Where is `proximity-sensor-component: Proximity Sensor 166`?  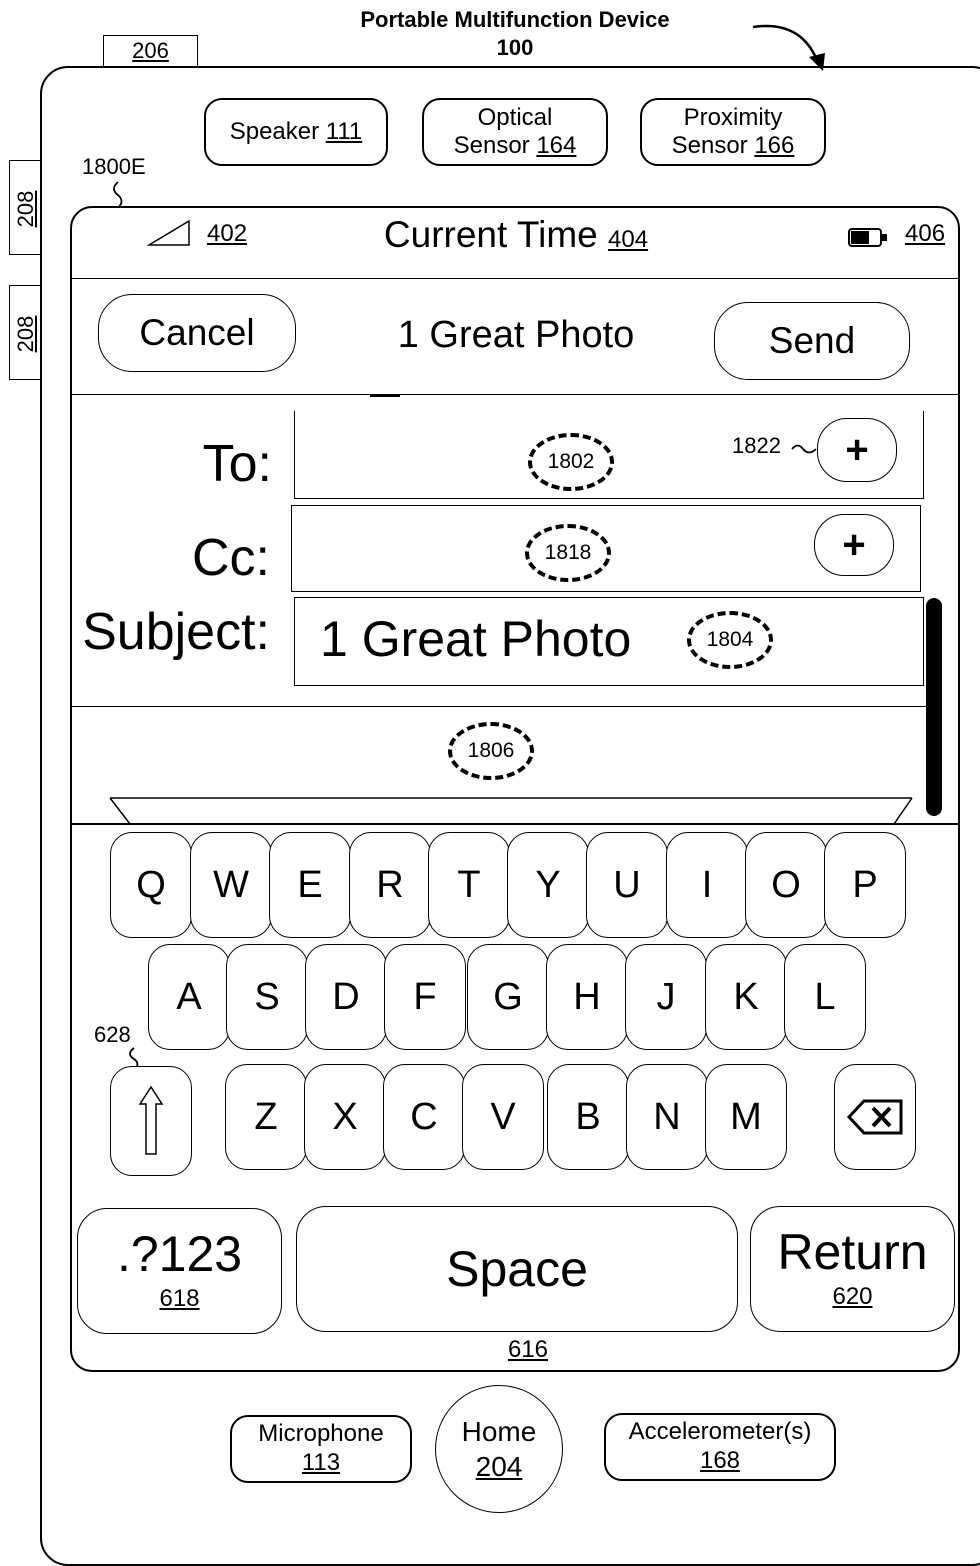
proximity-sensor-component: Proximity Sensor 166 is located at coordinates (733, 132).